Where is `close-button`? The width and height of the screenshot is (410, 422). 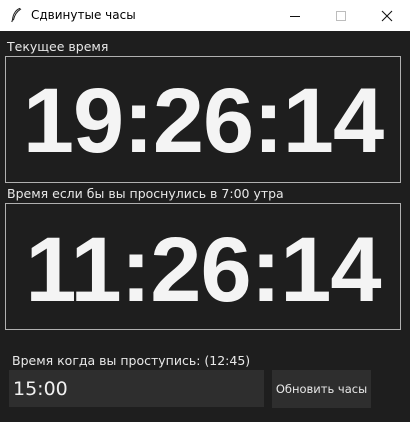 close-button is located at coordinates (387, 15).